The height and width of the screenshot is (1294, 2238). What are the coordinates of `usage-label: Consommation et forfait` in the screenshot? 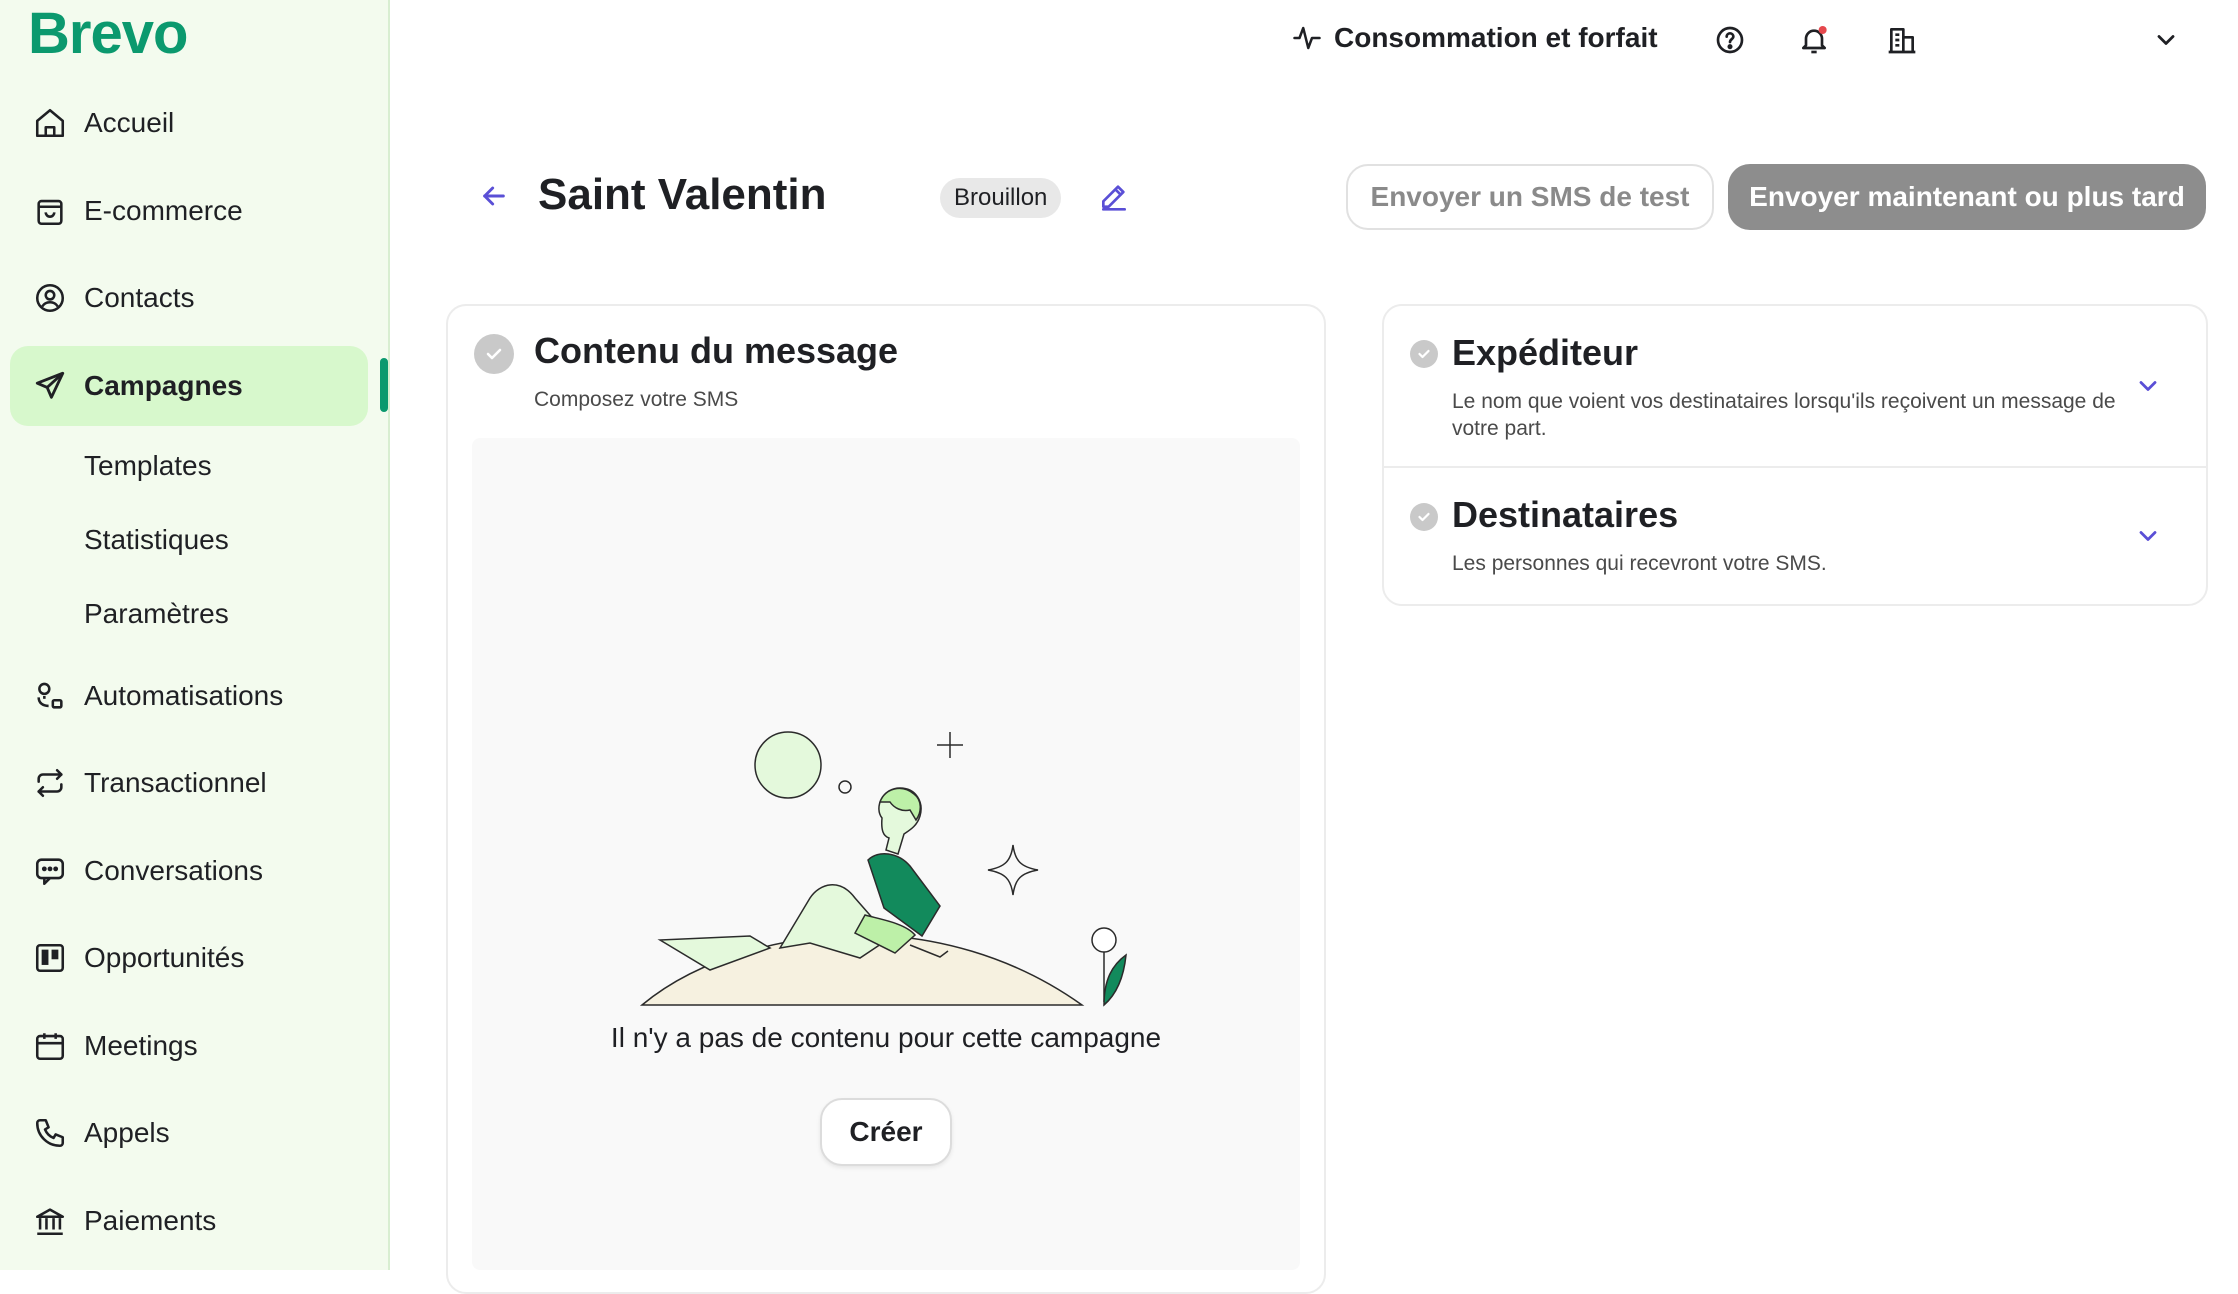 It's located at (1496, 37).